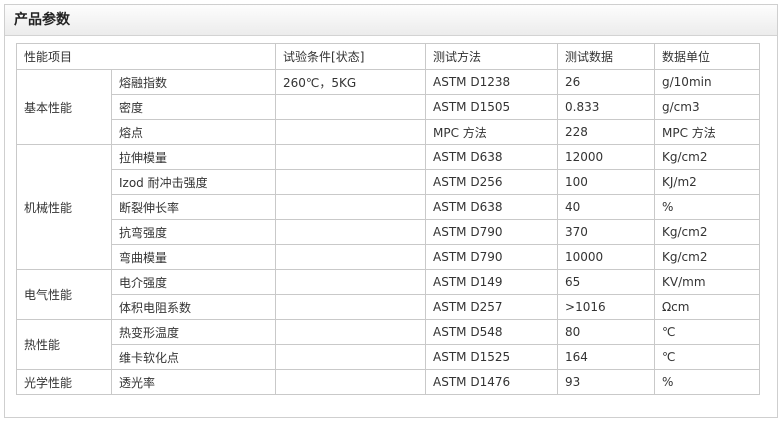  Describe the element at coordinates (707, 107) in the screenshot. I see `row-unit: g/cm3` at that location.